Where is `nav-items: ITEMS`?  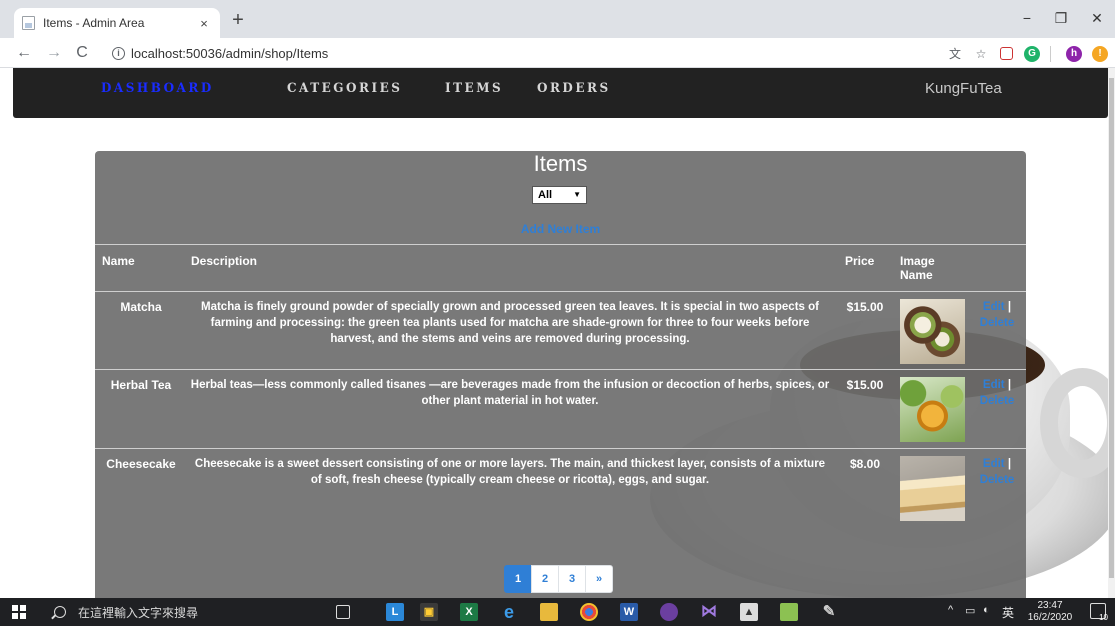 nav-items: ITEMS is located at coordinates (474, 88).